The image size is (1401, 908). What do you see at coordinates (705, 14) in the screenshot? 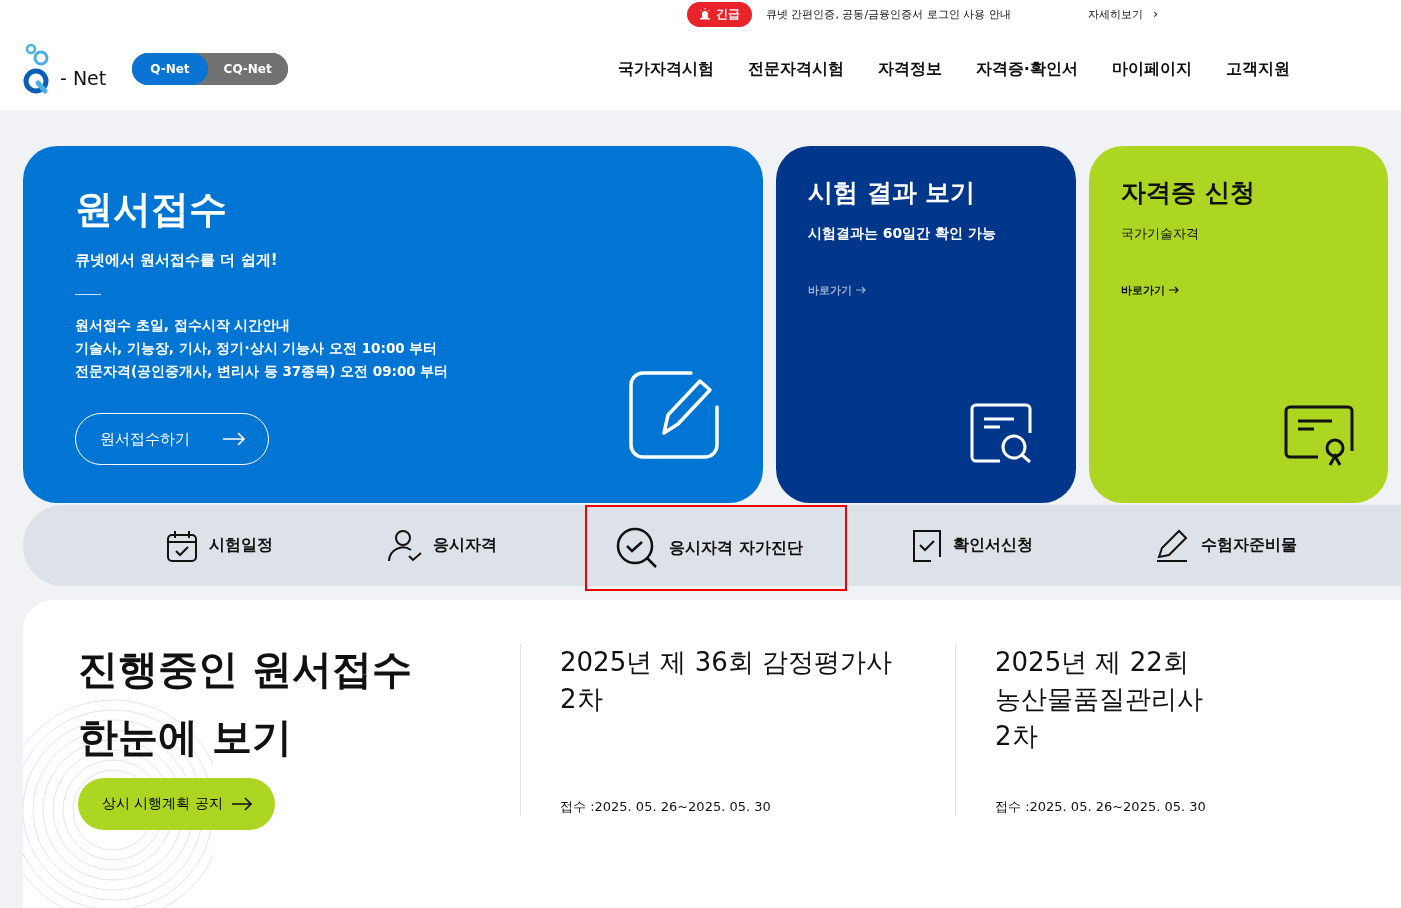
I see `siren-icon` at bounding box center [705, 14].